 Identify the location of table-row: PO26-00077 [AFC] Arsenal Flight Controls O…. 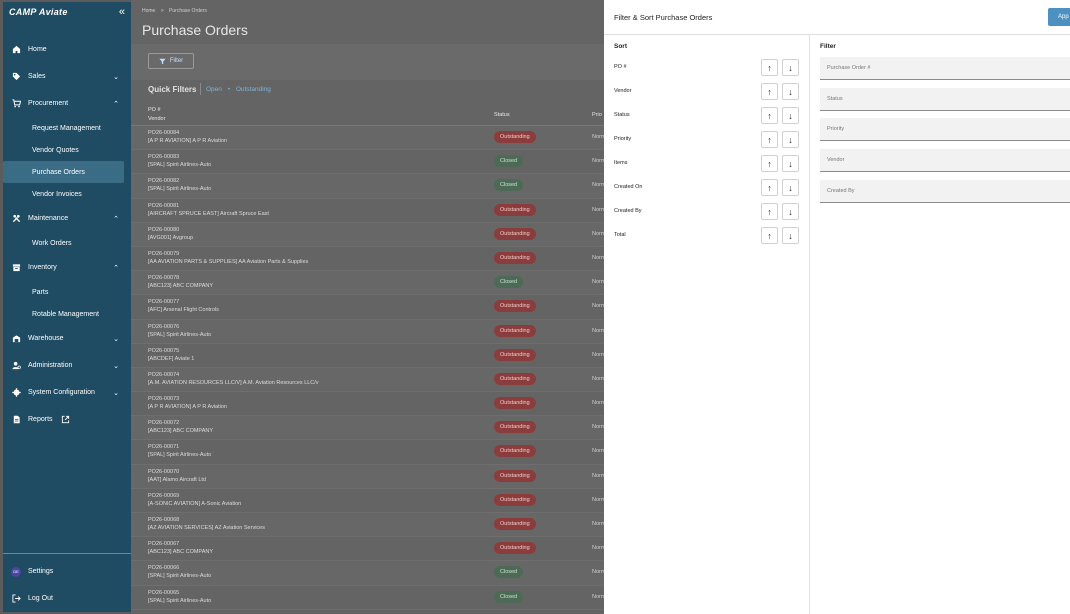
(367, 307).